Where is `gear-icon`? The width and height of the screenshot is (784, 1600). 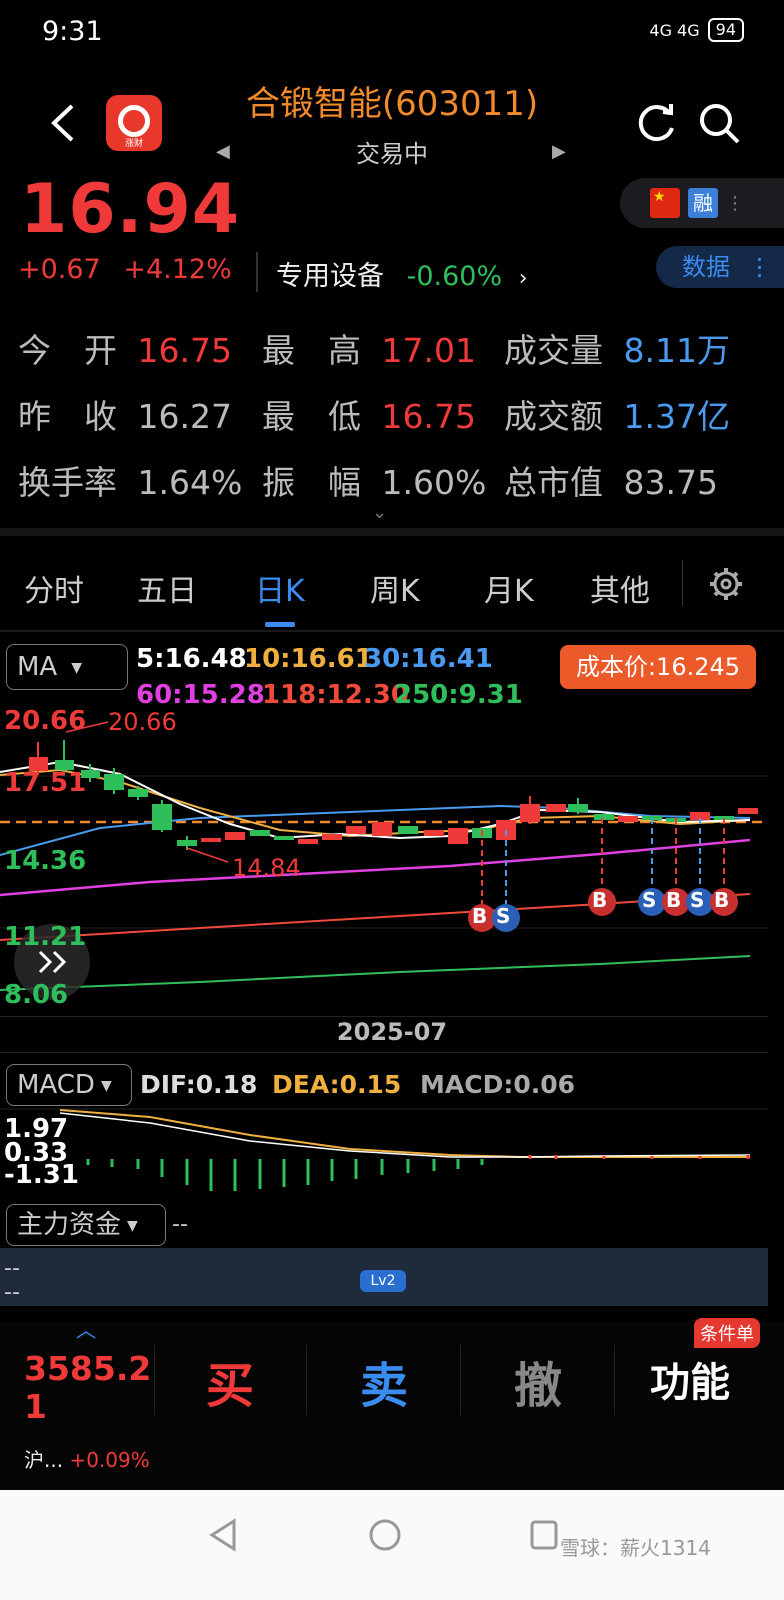 gear-icon is located at coordinates (726, 586).